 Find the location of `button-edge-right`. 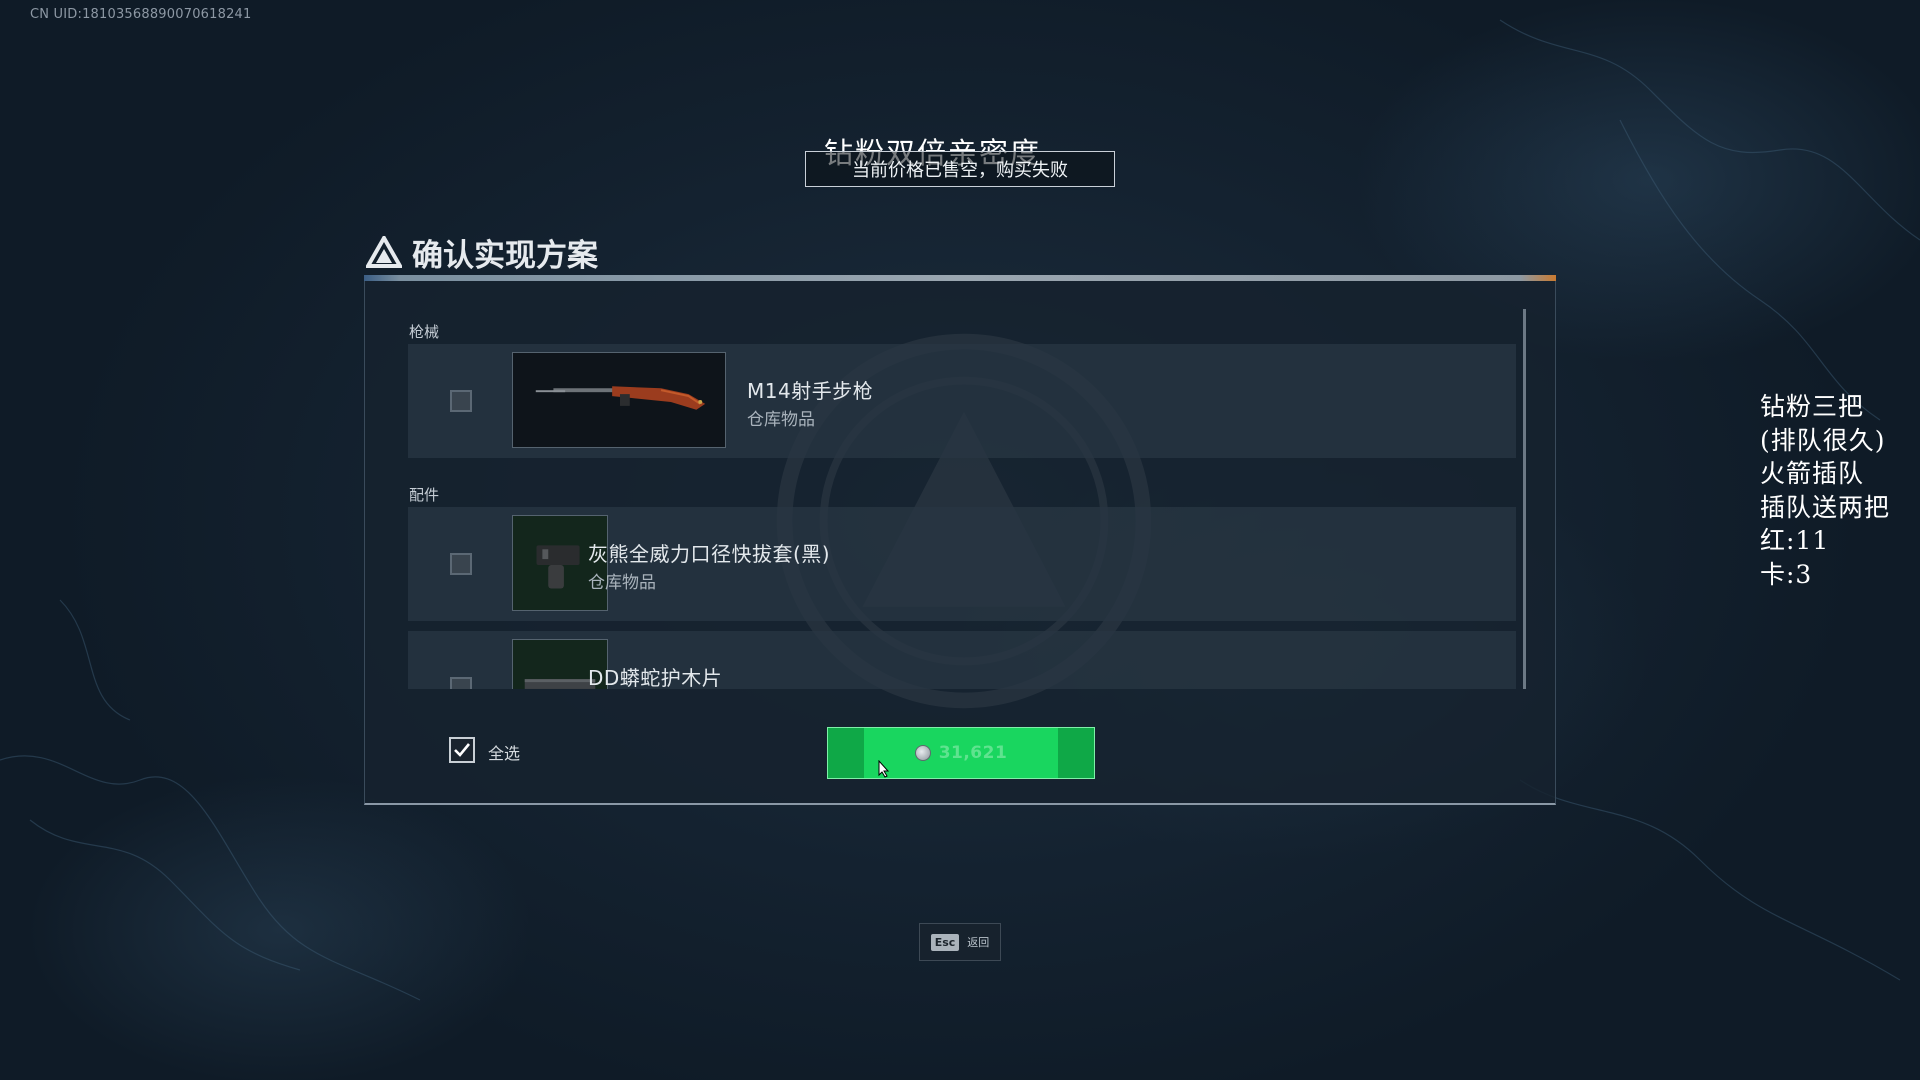

button-edge-right is located at coordinates (1076, 753).